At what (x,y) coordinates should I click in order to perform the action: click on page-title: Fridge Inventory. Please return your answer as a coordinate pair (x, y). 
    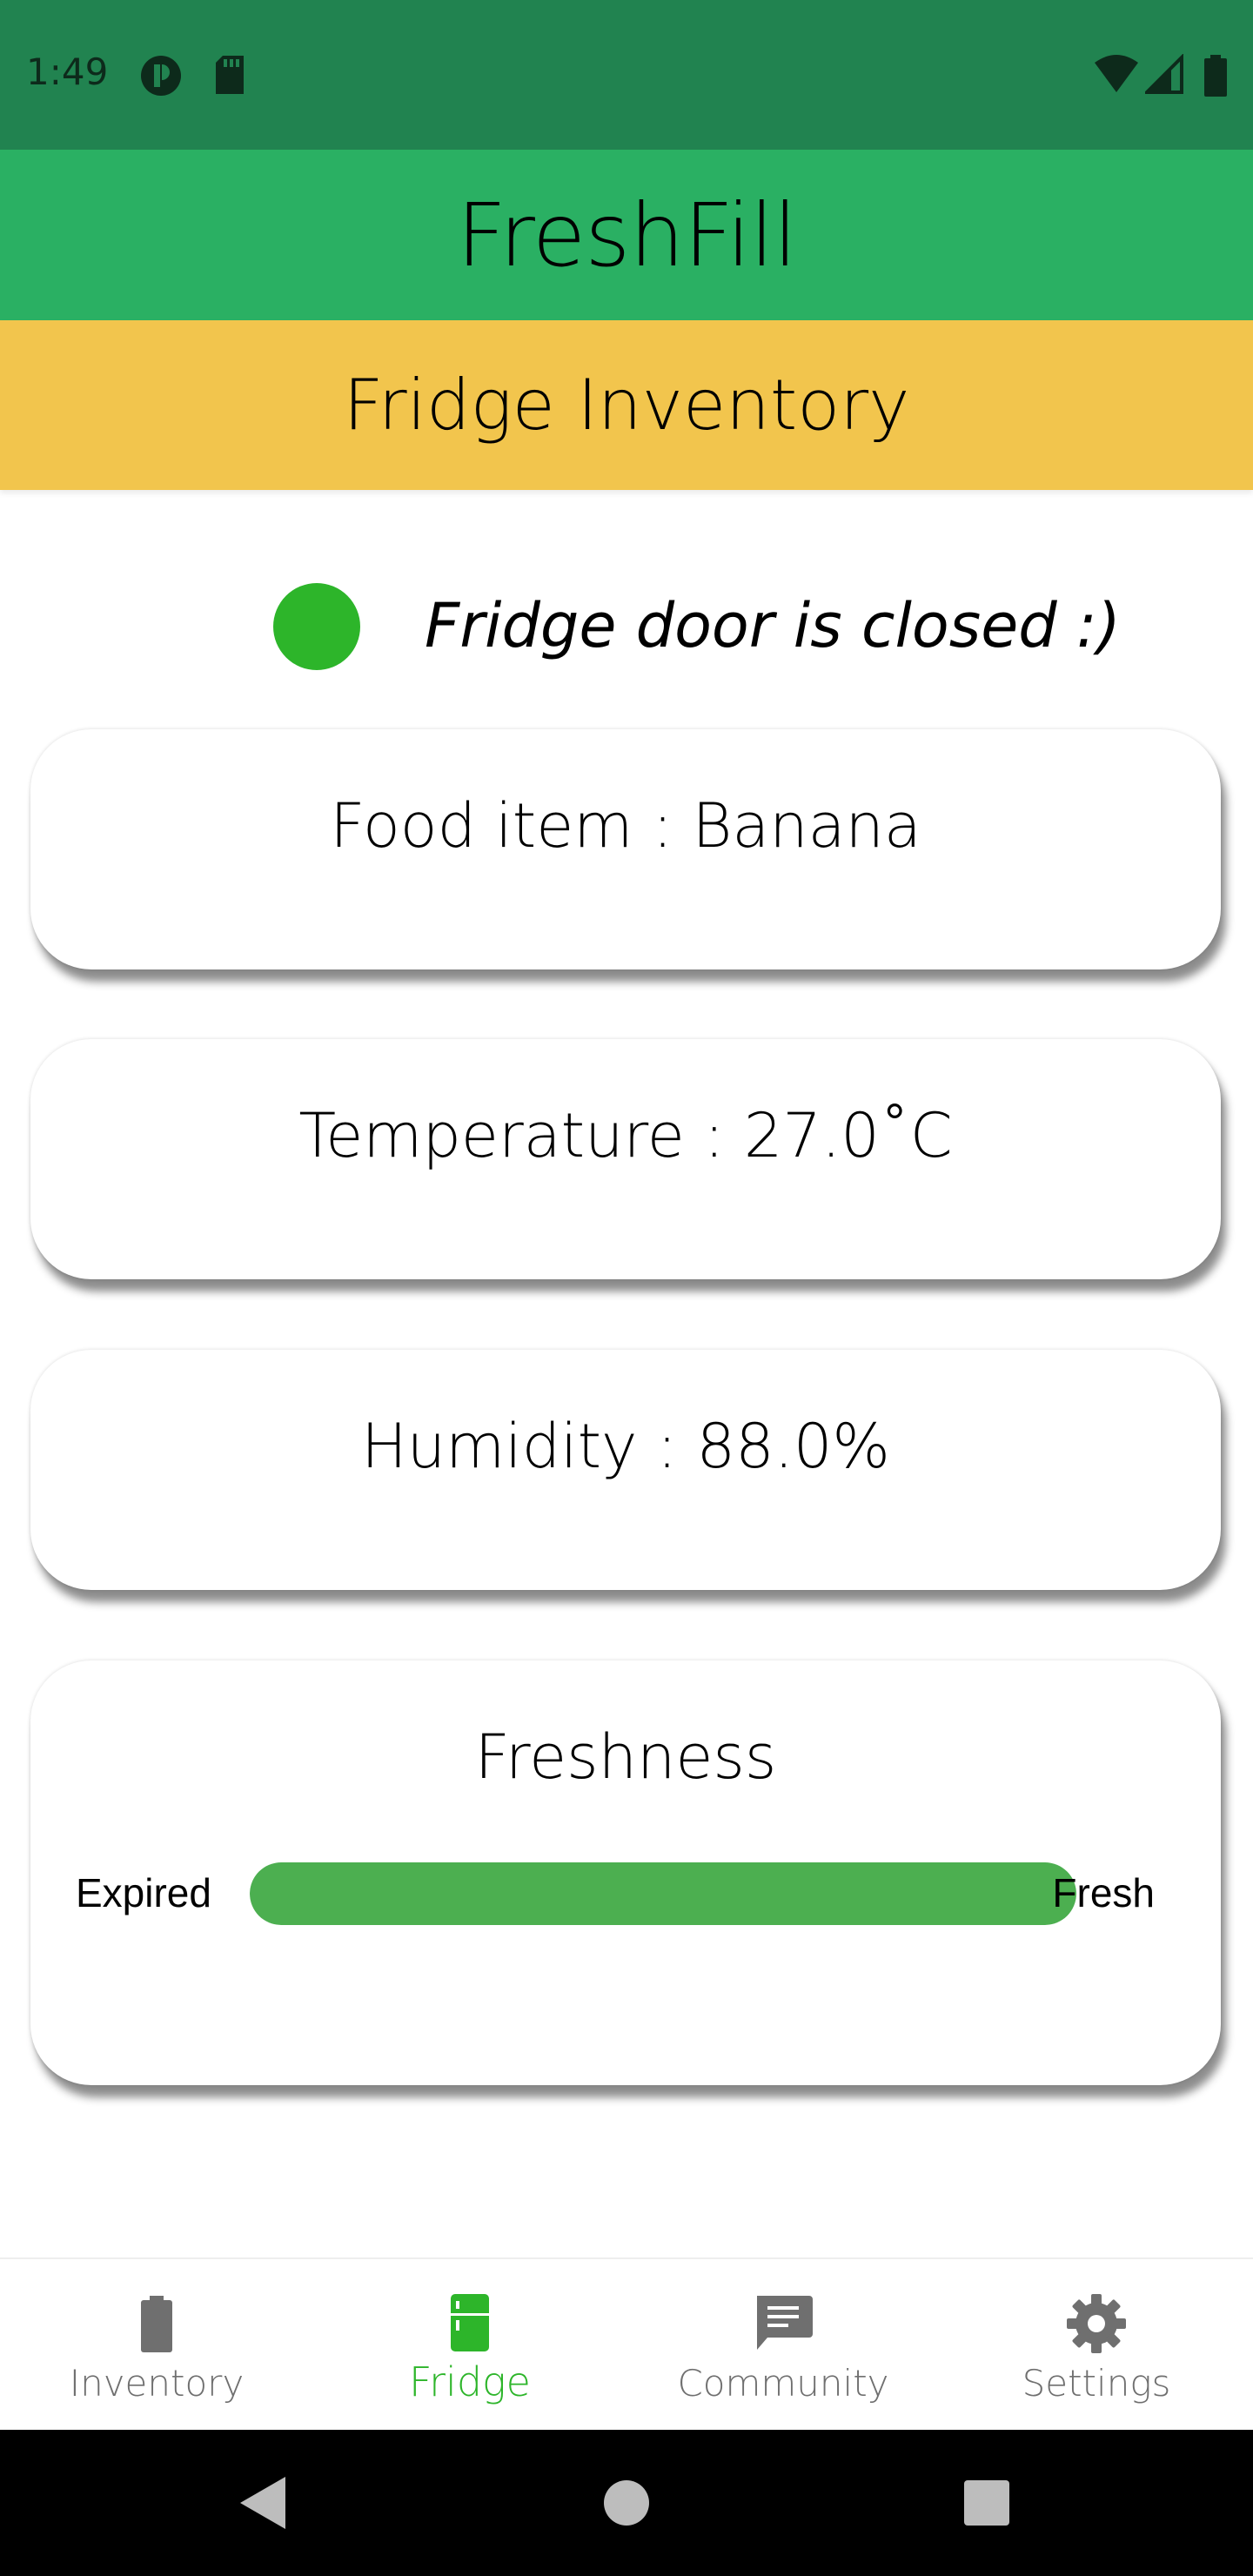
    Looking at the image, I should click on (626, 405).